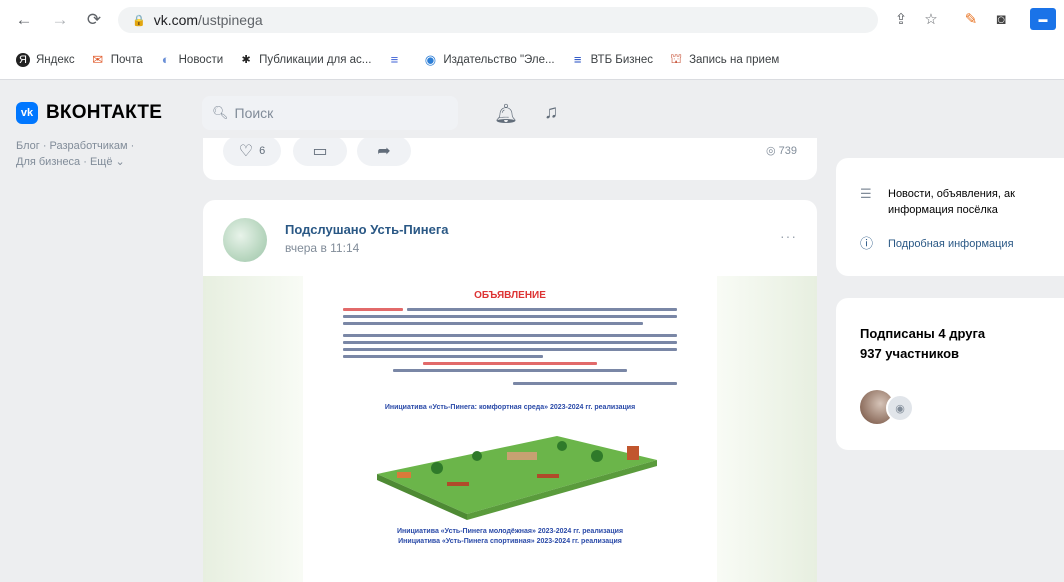 The height and width of the screenshot is (582, 1064). What do you see at coordinates (900, 408) in the screenshot?
I see `camera-icon: ◉` at bounding box center [900, 408].